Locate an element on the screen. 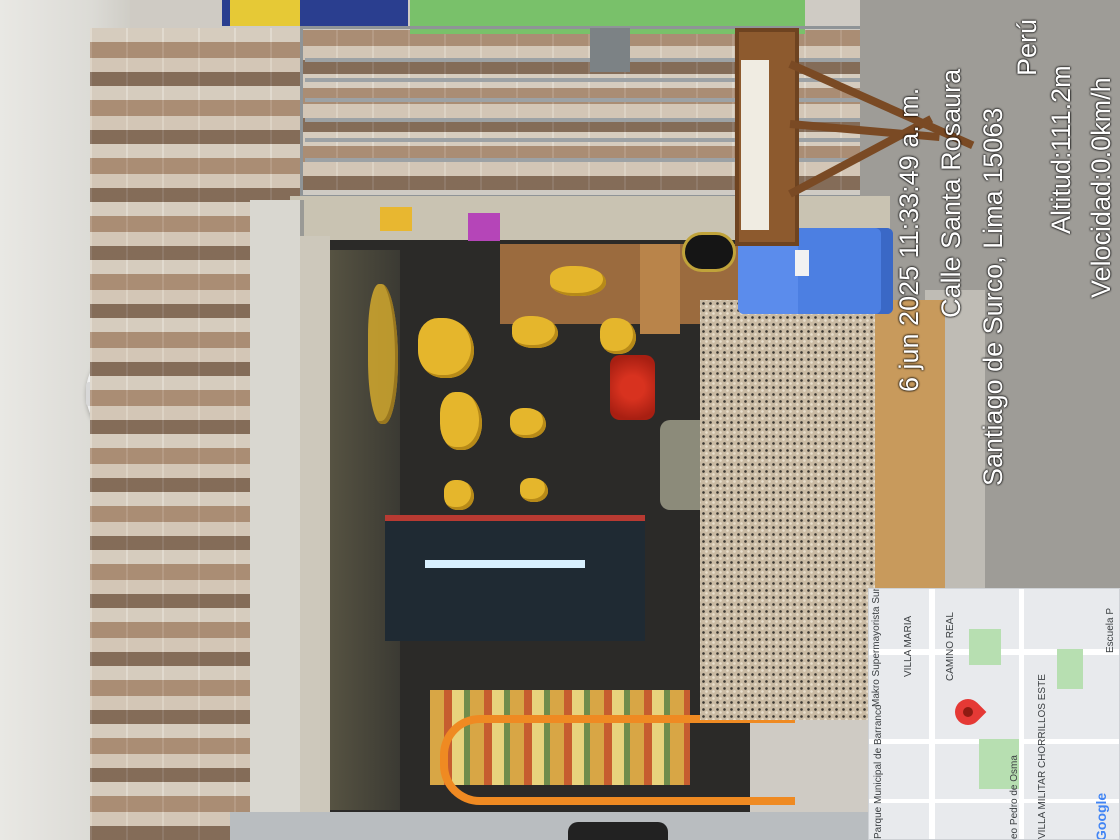 This screenshot has width=1120, height=840. map-label: Escuela P is located at coordinates (1110, 630).